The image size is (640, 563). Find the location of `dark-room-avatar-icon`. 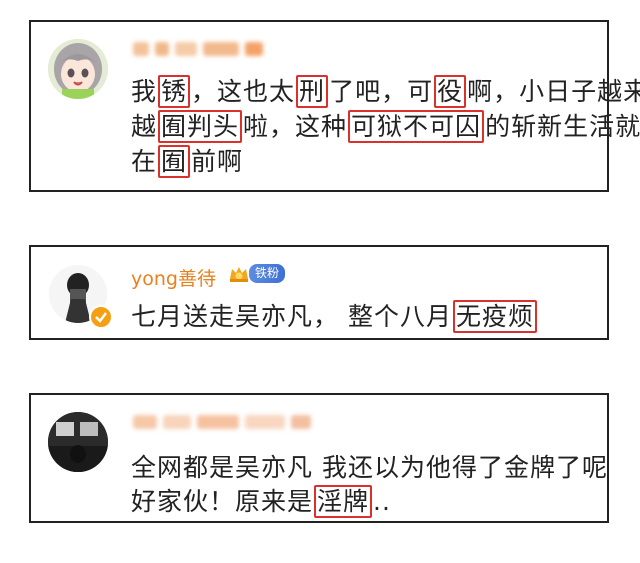

dark-room-avatar-icon is located at coordinates (78, 442).